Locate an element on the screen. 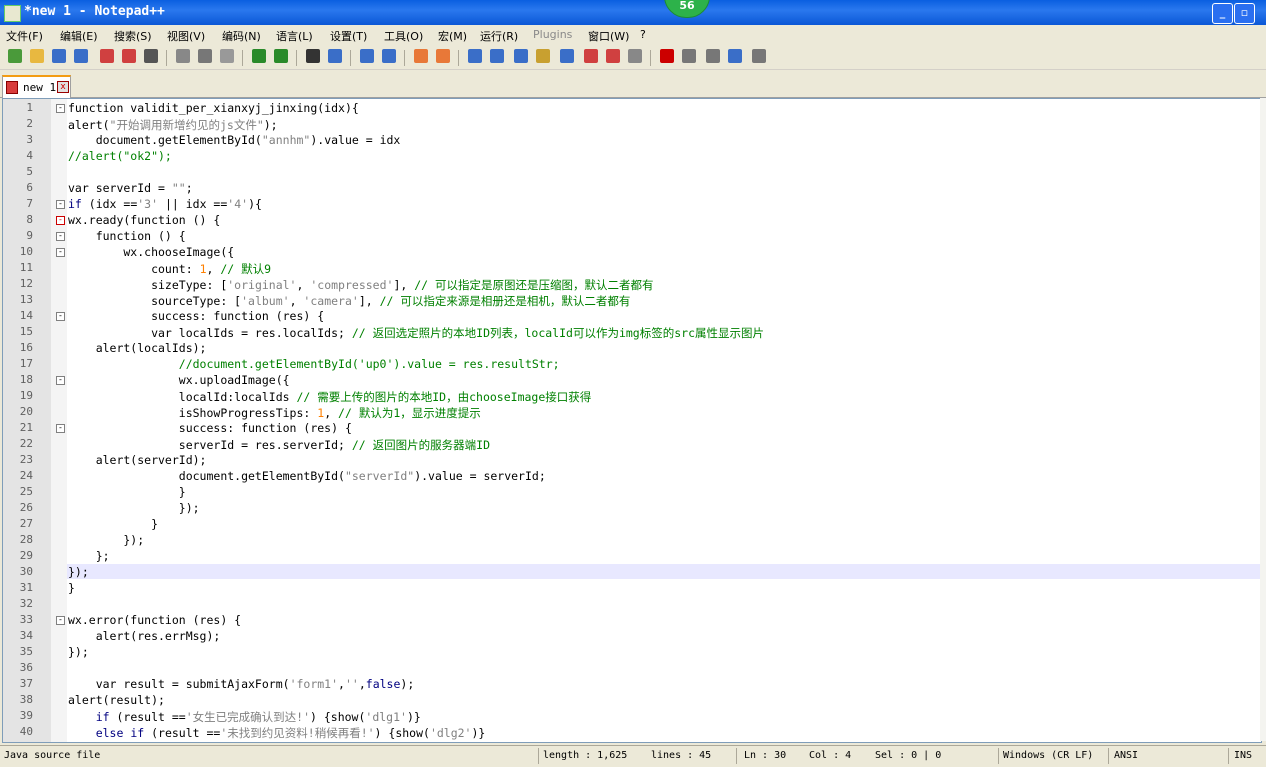  print-icon is located at coordinates (151, 56).